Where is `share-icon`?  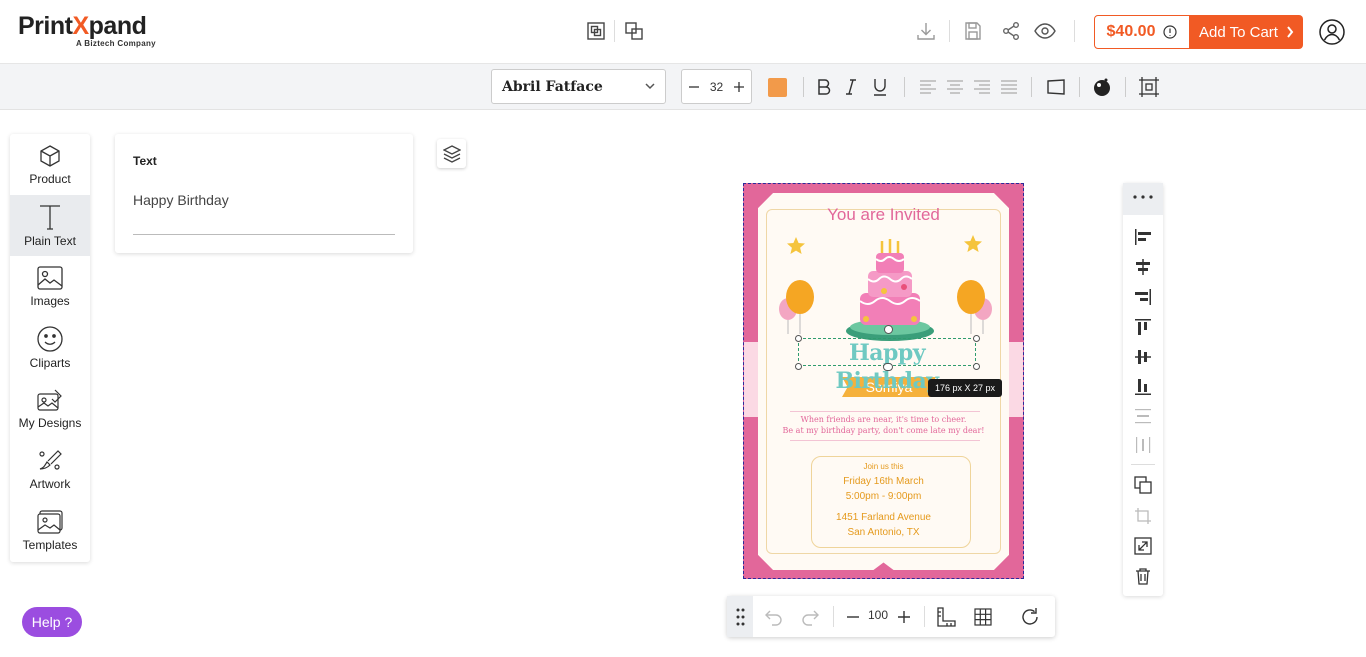
share-icon is located at coordinates (1011, 31).